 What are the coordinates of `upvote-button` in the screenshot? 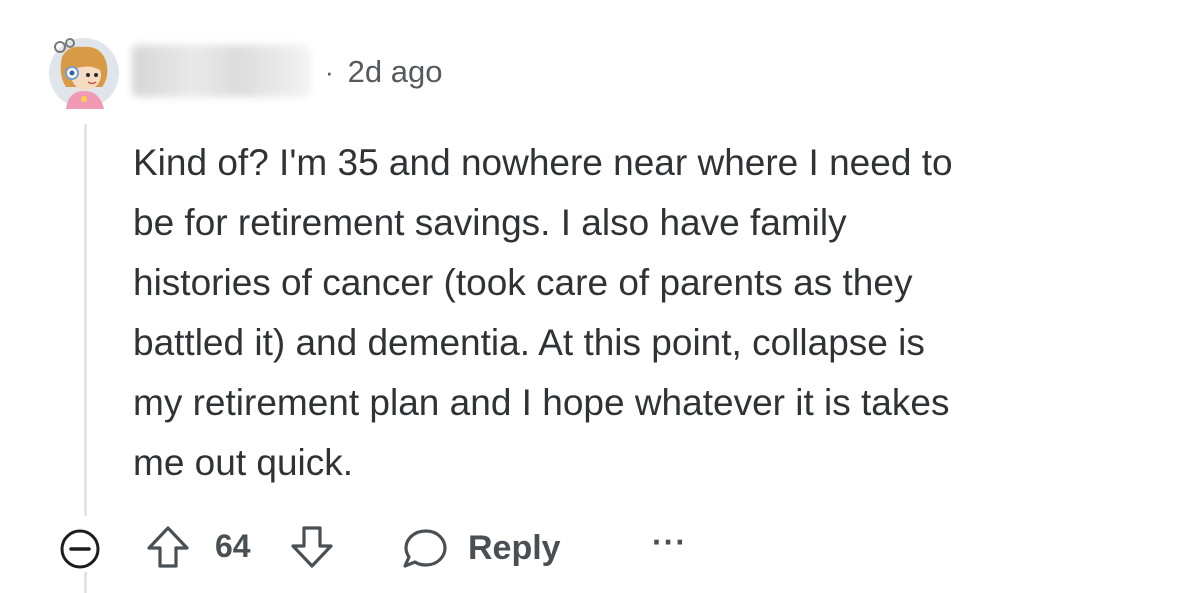 It's located at (168, 547).